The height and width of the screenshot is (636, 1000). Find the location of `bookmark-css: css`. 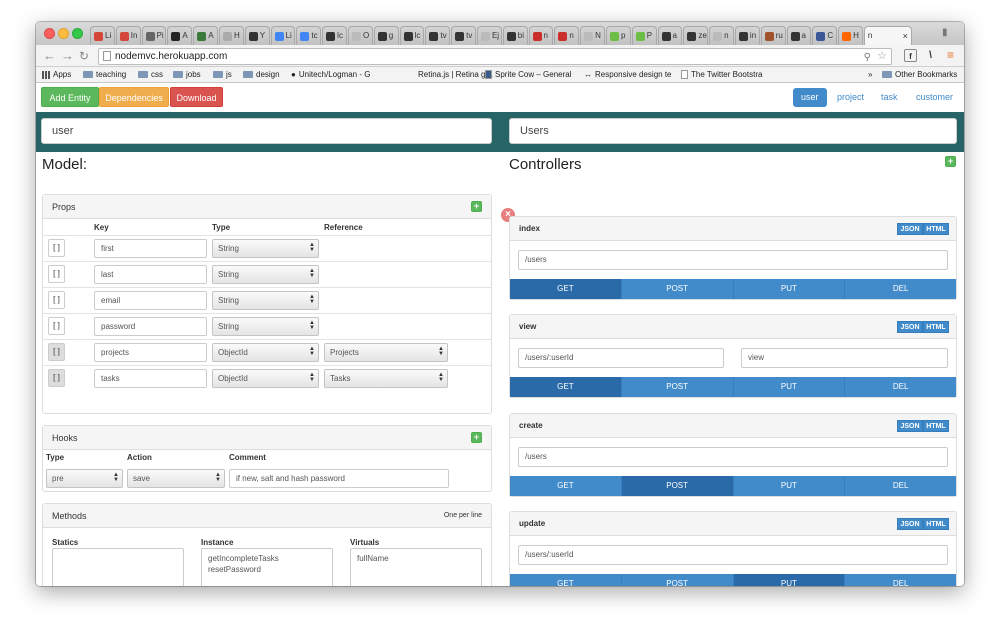

bookmark-css: css is located at coordinates (150, 74).